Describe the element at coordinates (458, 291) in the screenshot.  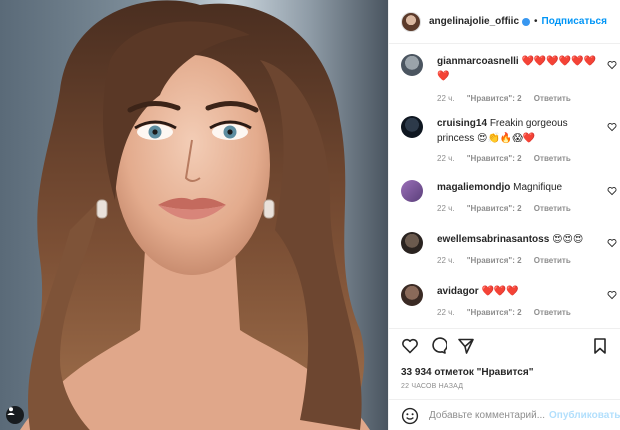
I see `comment-username: avidagor` at that location.